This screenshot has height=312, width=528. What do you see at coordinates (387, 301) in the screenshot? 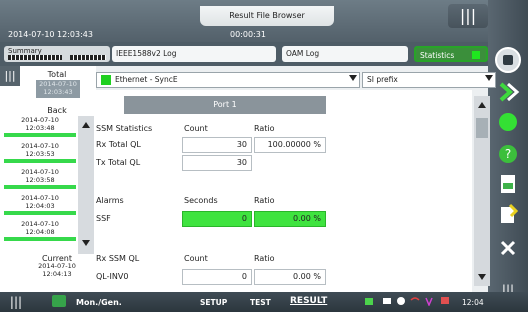
I see `battery-icon` at bounding box center [387, 301].